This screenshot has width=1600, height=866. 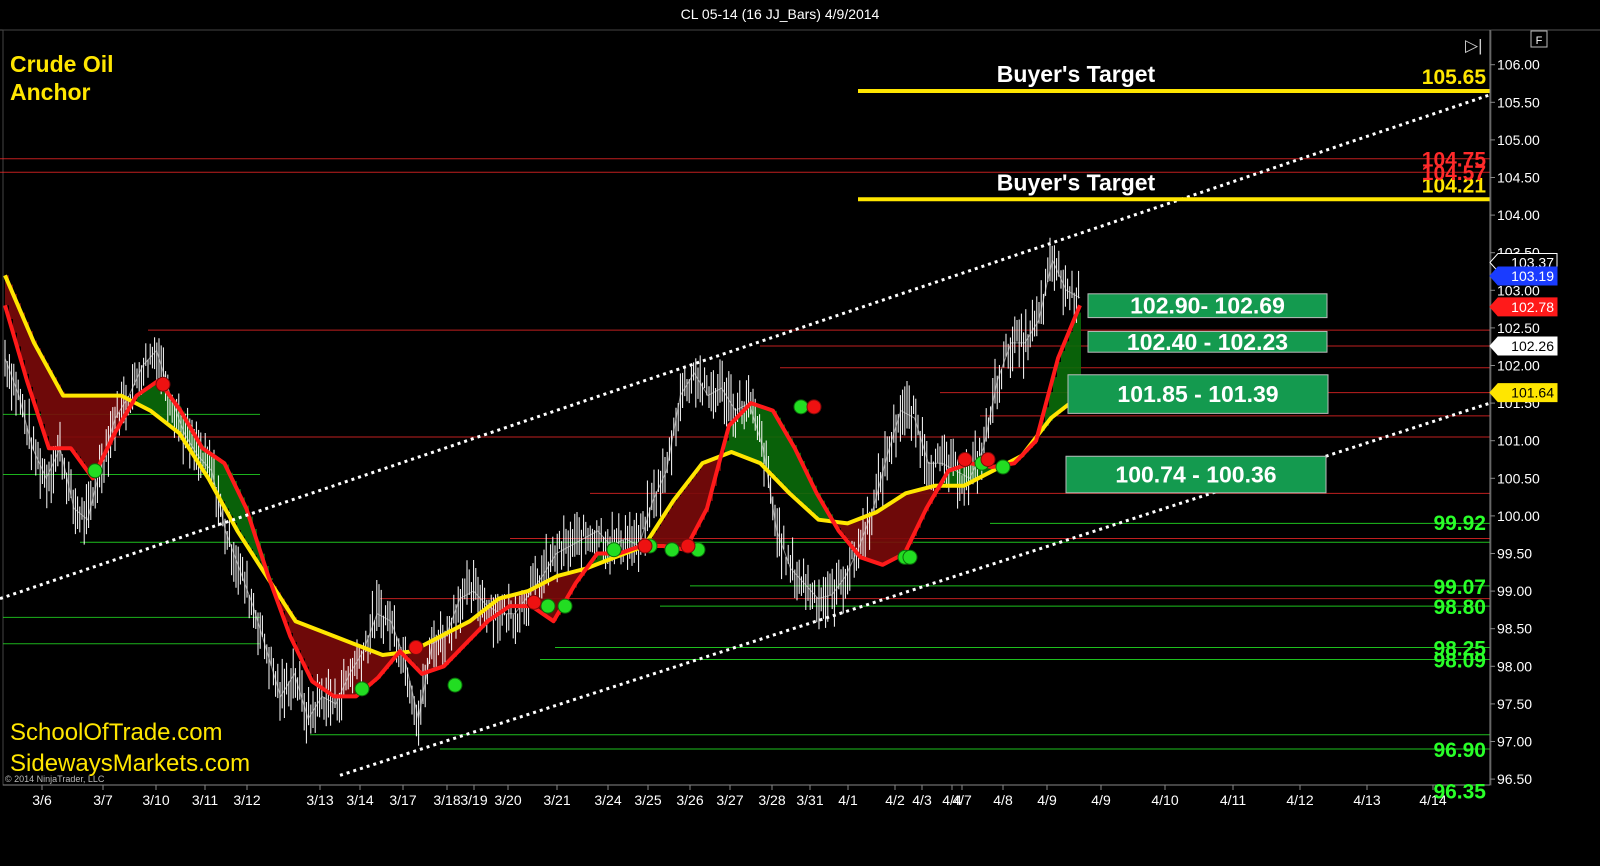 What do you see at coordinates (1514, 666) in the screenshot?
I see `y-tick-label: 98.00` at bounding box center [1514, 666].